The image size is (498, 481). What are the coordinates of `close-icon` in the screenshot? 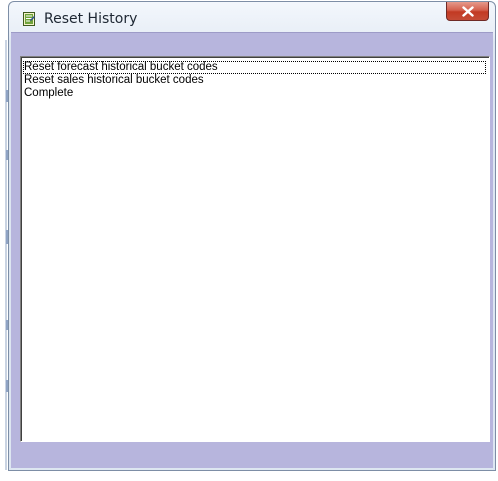 It's located at (467, 11).